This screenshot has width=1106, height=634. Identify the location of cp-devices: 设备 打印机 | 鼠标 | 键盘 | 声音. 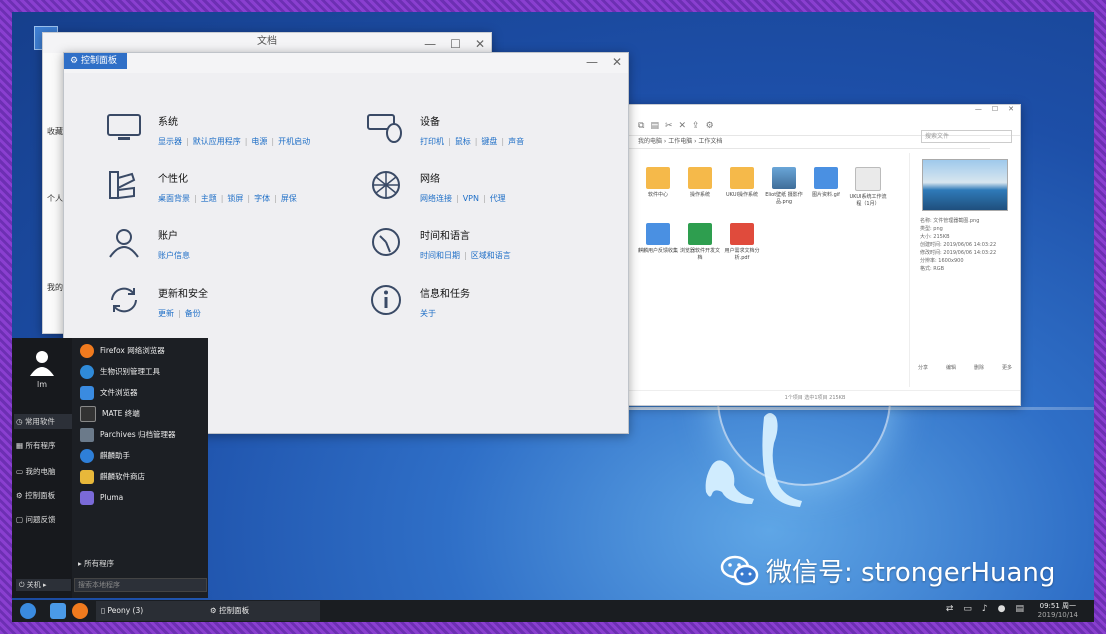
(445, 129).